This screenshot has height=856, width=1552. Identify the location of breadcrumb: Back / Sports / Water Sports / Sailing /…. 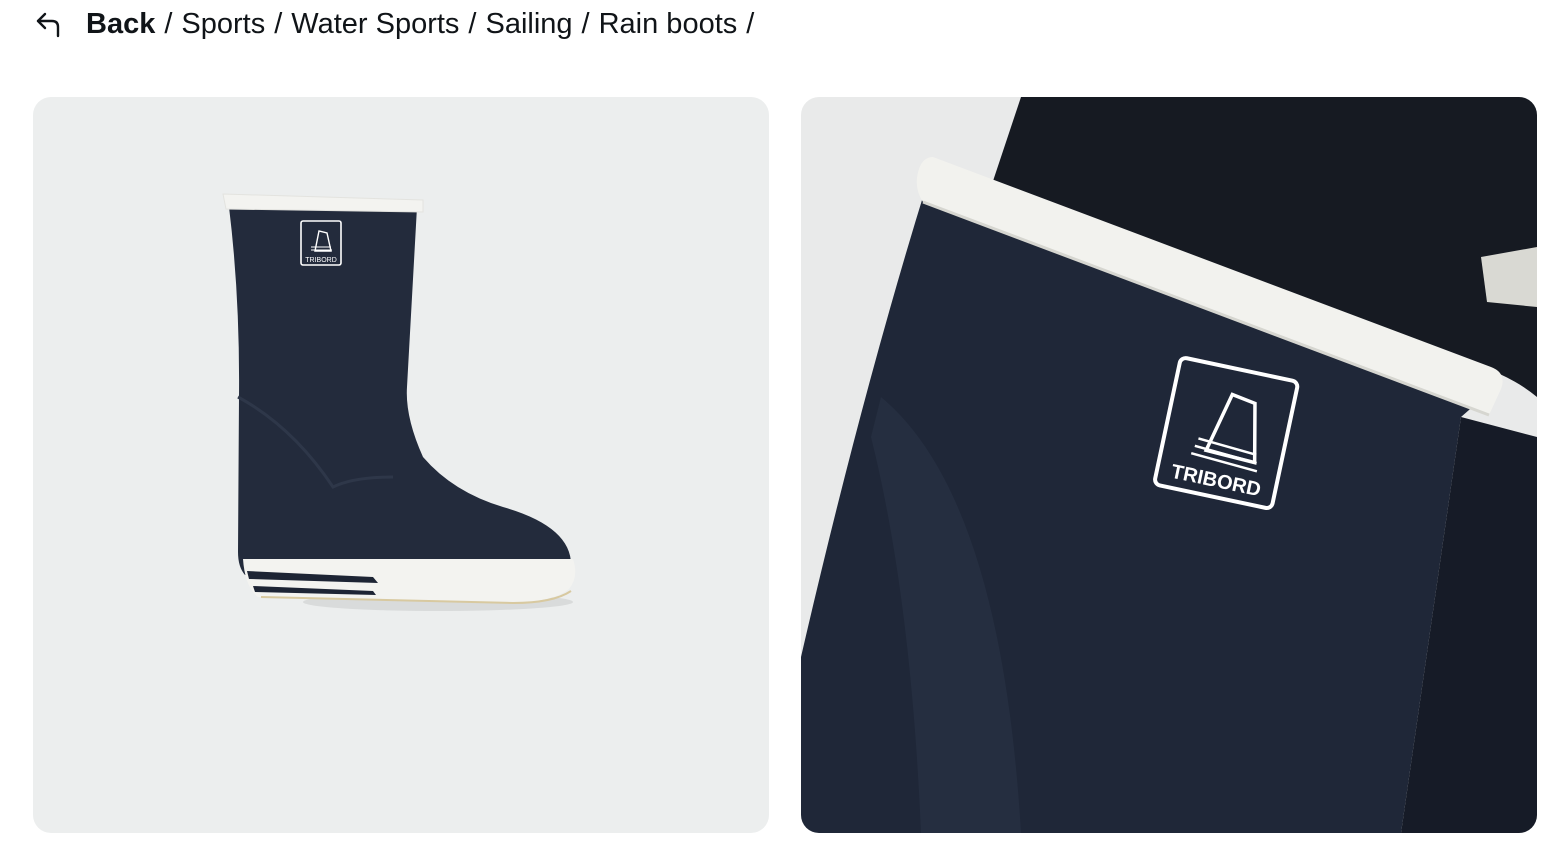
(398, 24).